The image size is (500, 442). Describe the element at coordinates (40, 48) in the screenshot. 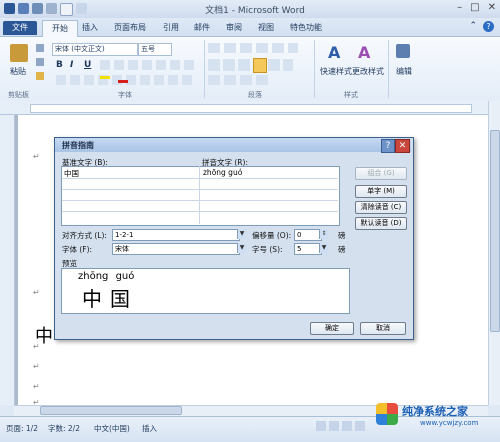

I see `cut-icon` at that location.